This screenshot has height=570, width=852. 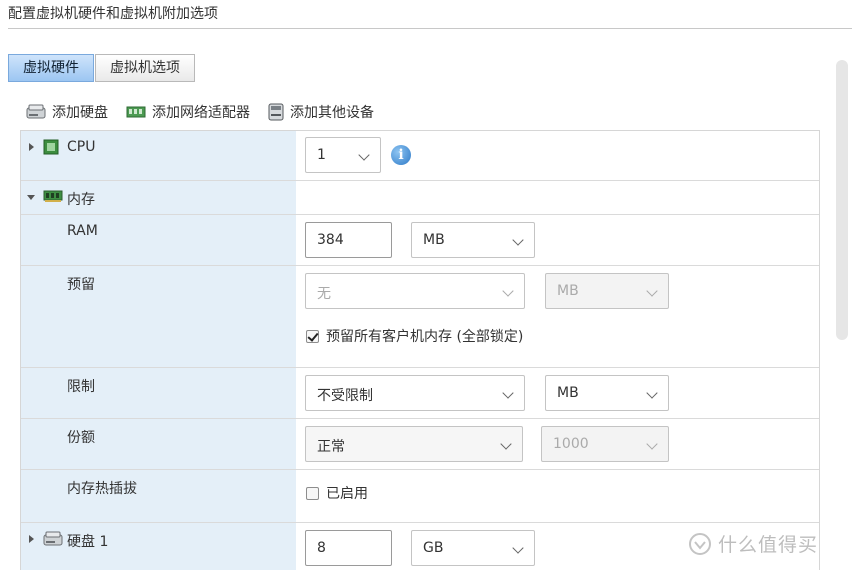 What do you see at coordinates (348, 240) in the screenshot?
I see `ram-size-input: 384` at bounding box center [348, 240].